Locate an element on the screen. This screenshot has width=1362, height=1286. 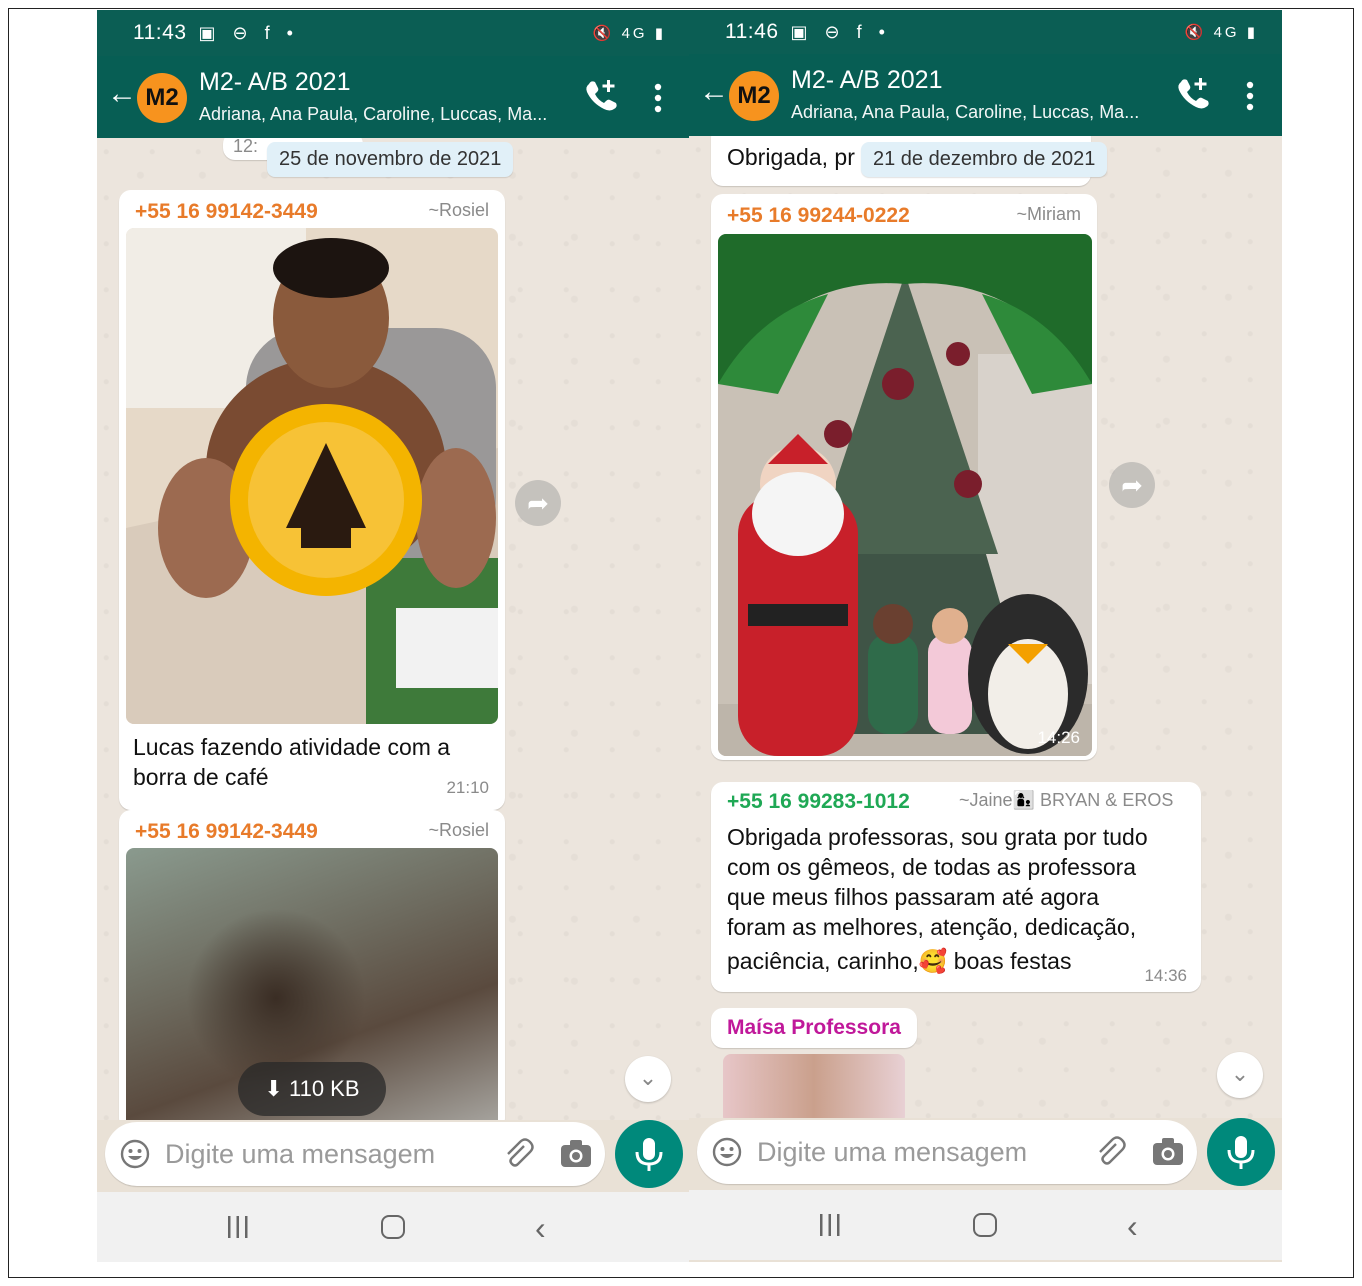
sender-name: Maísa Professora is located at coordinates (814, 1028).